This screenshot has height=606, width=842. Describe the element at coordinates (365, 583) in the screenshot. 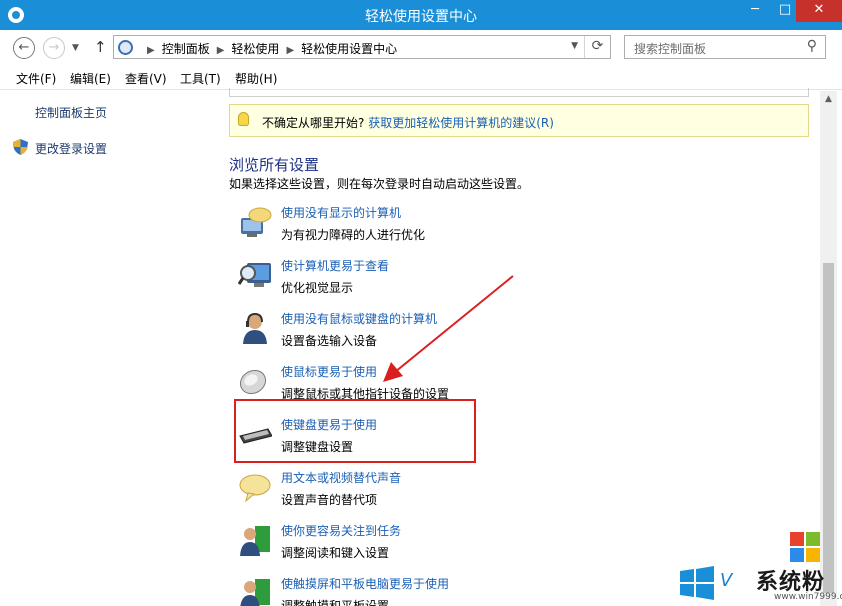

I see `item-title: 使触摸屏和平板电脑更易于使用` at that location.